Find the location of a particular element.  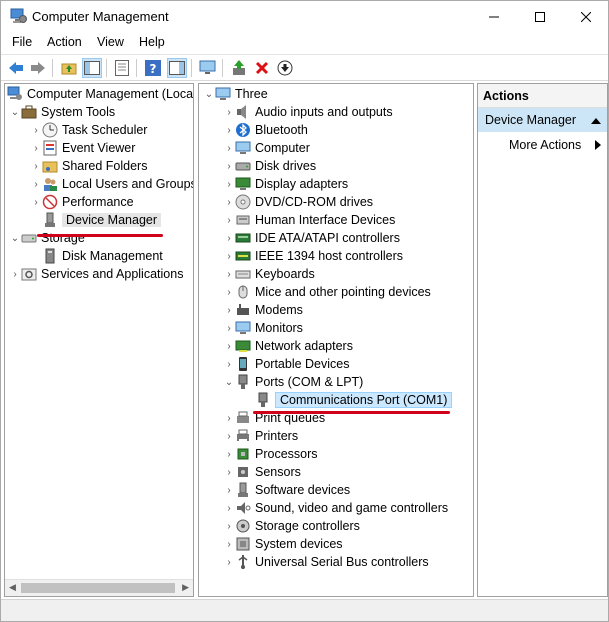

device-category-2: › Computer is located at coordinates (266, 148).